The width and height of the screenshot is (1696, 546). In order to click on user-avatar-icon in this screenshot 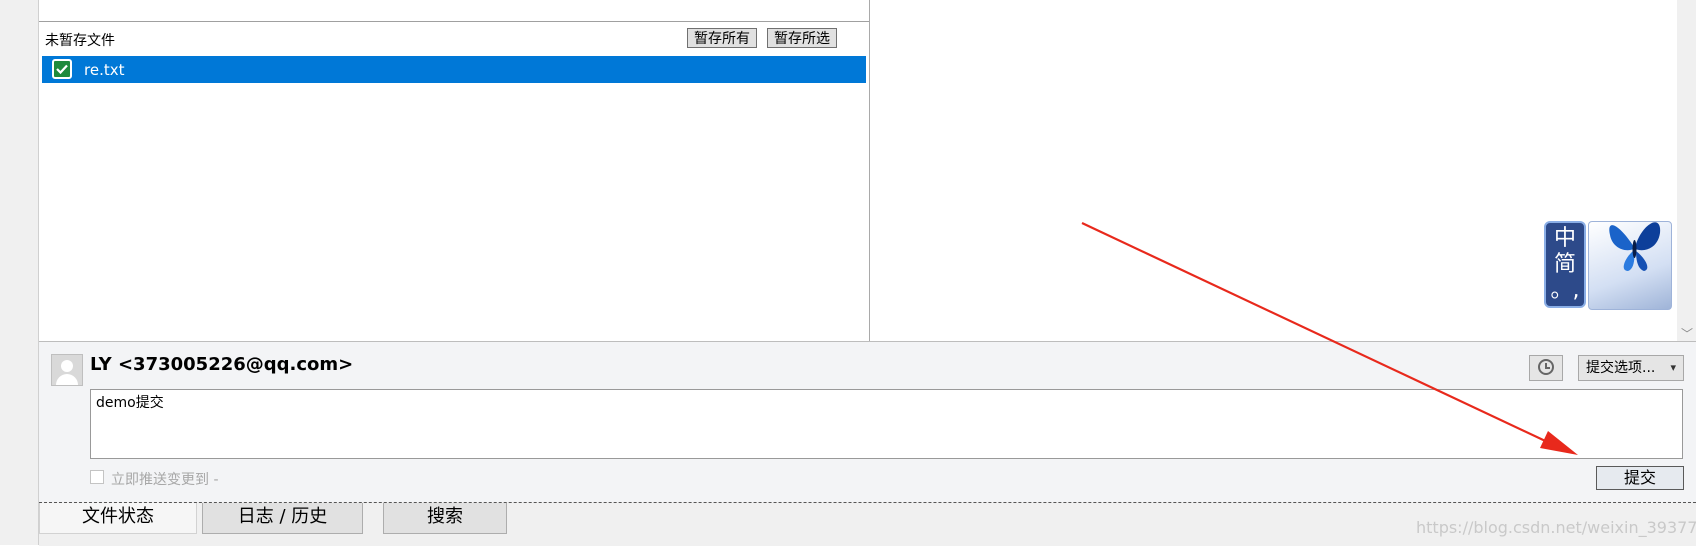, I will do `click(67, 370)`.